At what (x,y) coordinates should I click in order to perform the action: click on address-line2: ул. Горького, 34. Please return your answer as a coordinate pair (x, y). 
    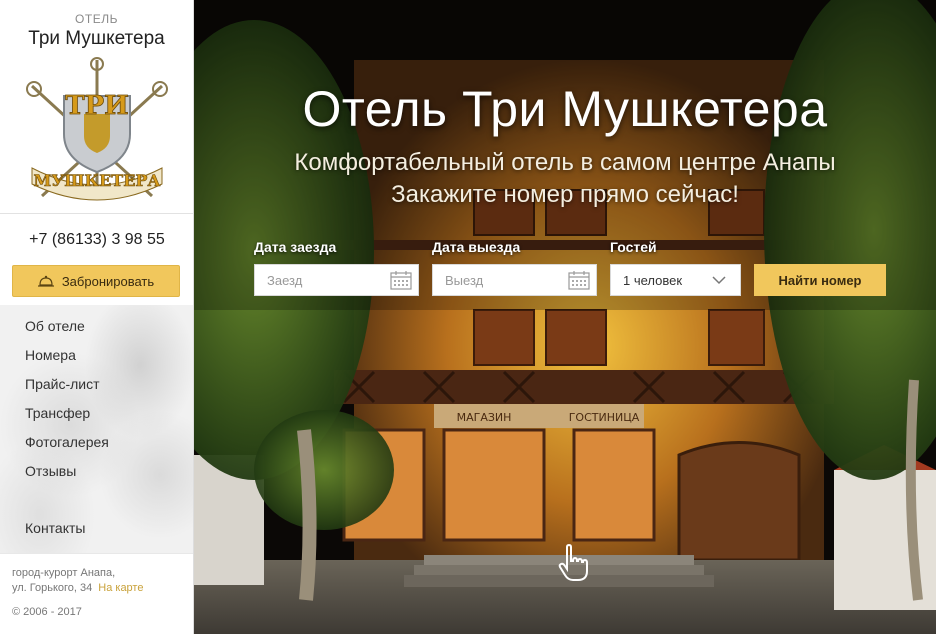
    Looking at the image, I should click on (52, 588).